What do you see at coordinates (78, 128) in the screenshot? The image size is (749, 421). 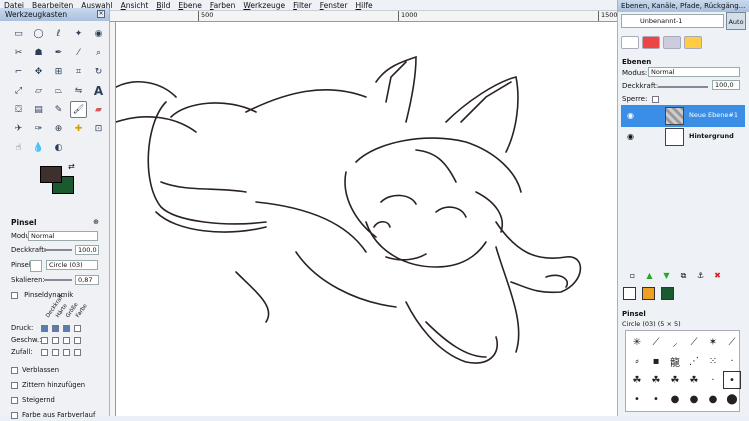 I see `heal-icon: ✚` at bounding box center [78, 128].